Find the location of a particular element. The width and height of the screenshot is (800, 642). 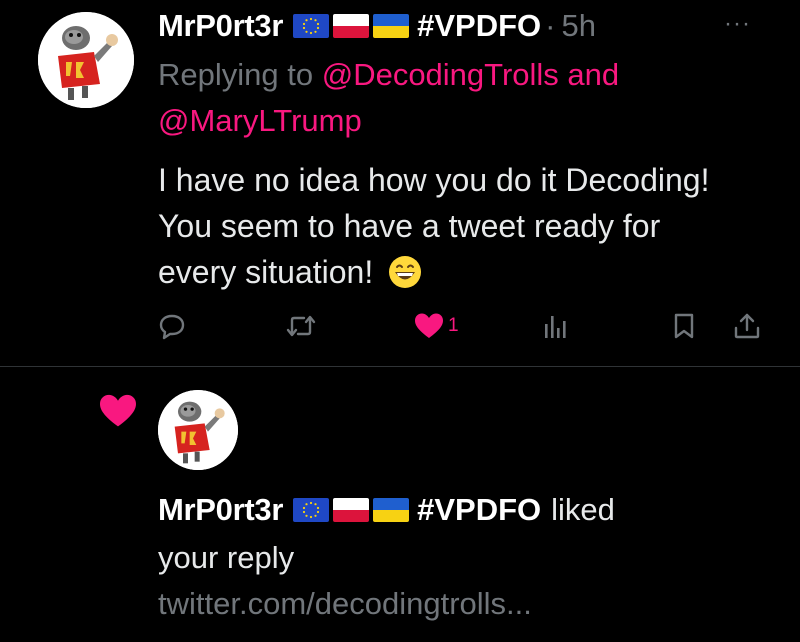

views-button is located at coordinates (556, 326).